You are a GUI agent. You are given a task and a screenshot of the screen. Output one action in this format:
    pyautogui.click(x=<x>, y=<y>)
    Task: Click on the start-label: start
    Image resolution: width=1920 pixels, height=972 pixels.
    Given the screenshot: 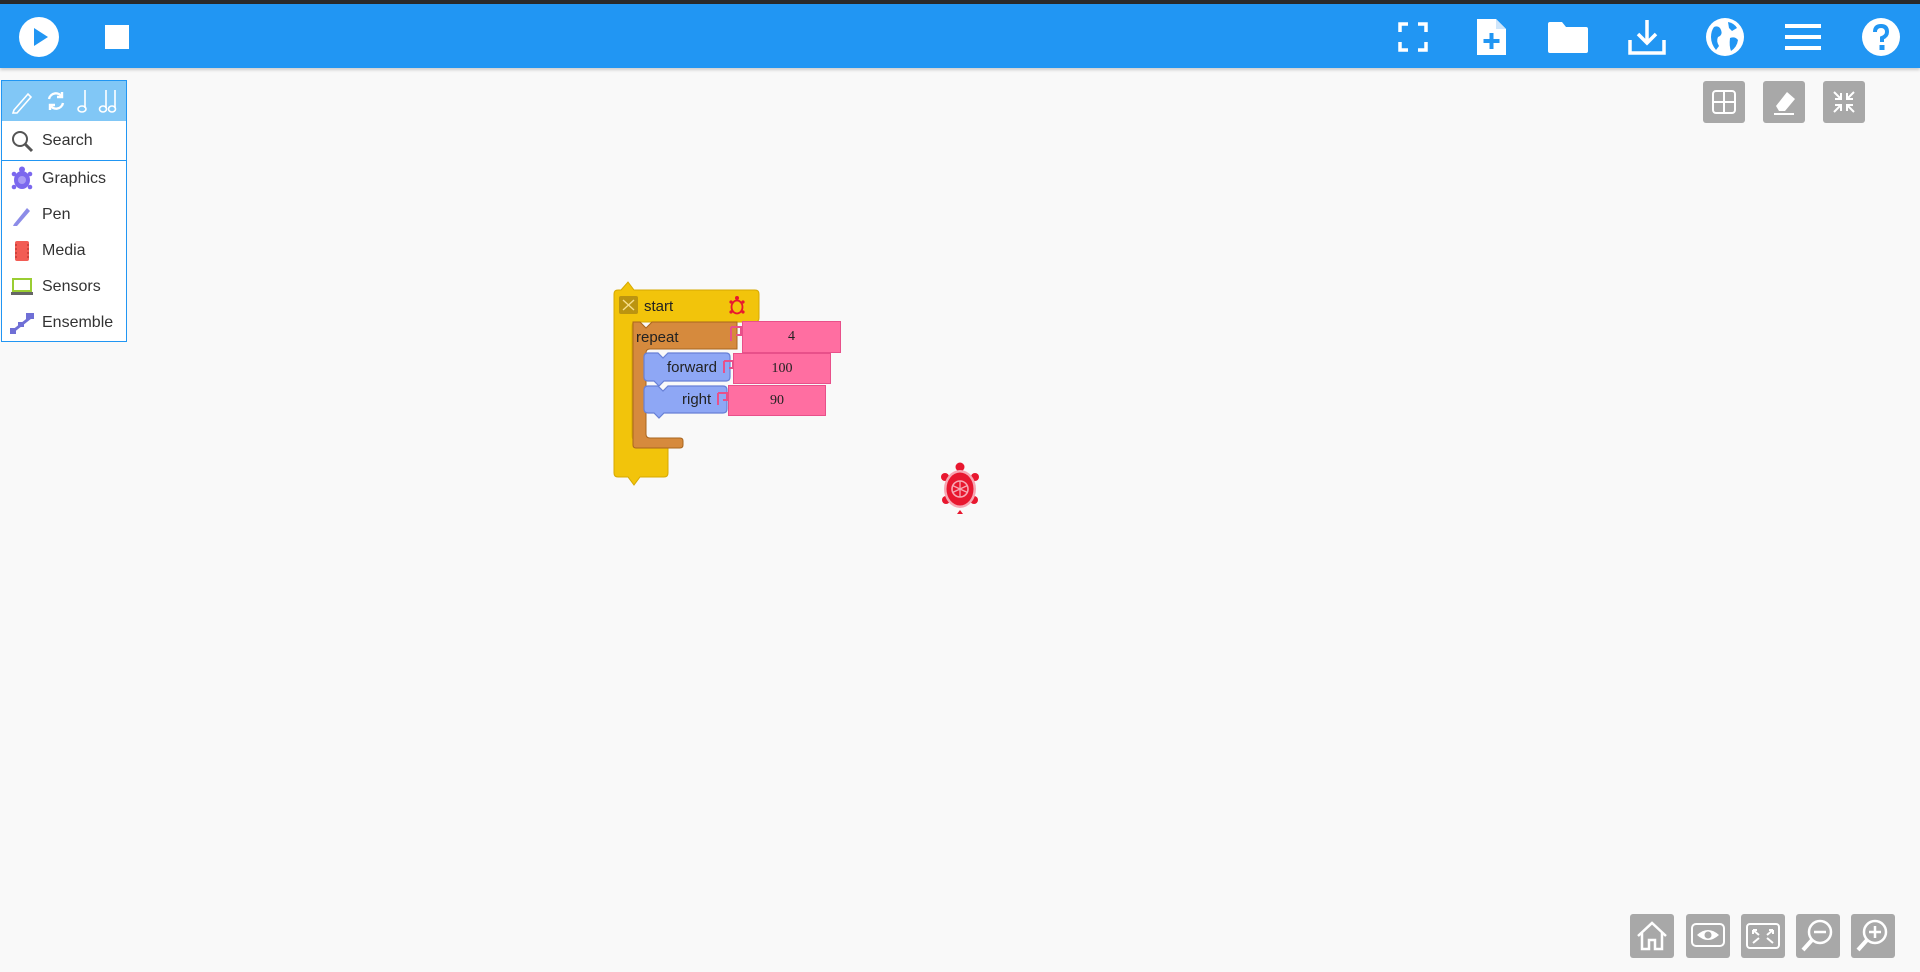 What is the action you would take?
    pyautogui.click(x=659, y=306)
    